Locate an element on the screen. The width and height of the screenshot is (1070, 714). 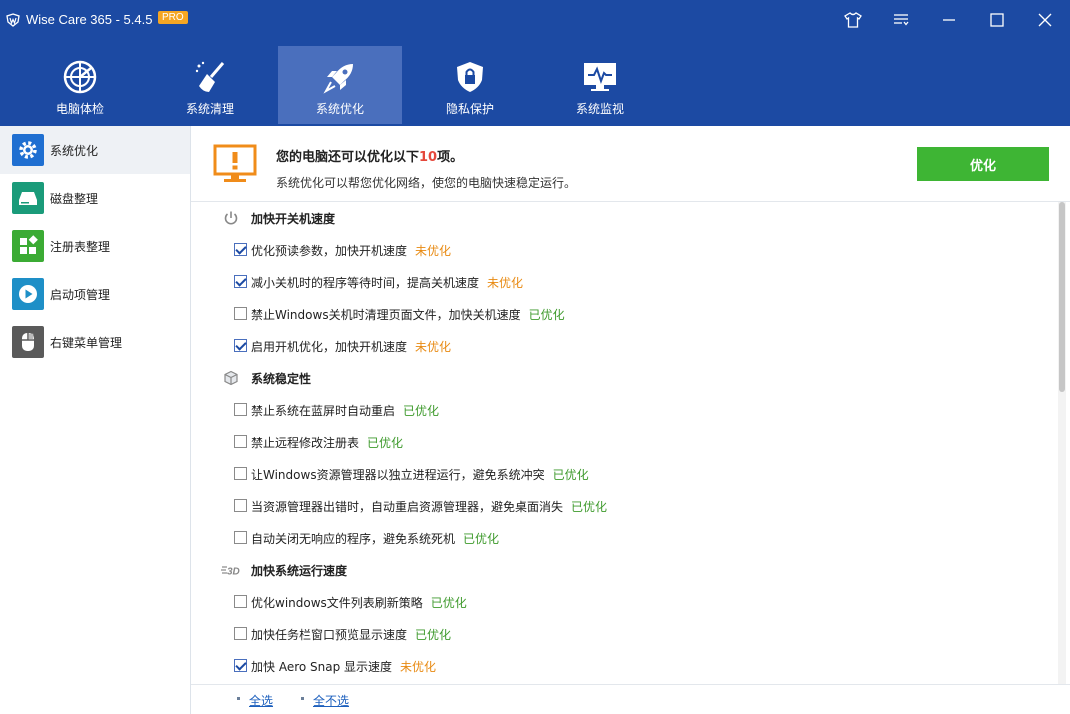
item-label: 自动关闭无响应的程序，避免系统死机 已优化 is located at coordinates (375, 538).